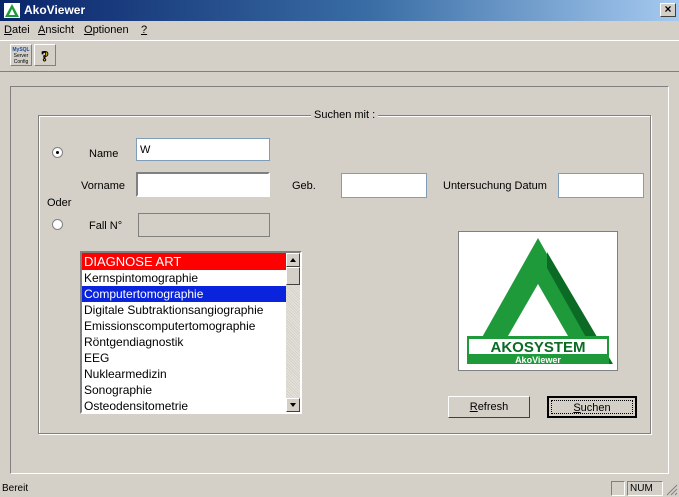 The width and height of the screenshot is (679, 497). What do you see at coordinates (203, 149) in the screenshot?
I see `name-input` at bounding box center [203, 149].